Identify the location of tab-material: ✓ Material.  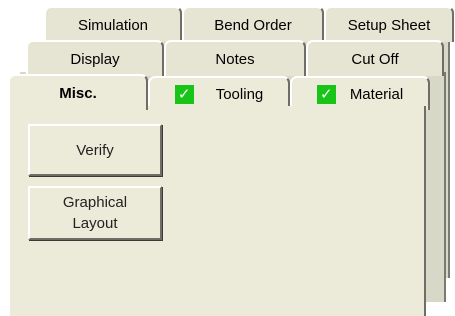
(360, 93).